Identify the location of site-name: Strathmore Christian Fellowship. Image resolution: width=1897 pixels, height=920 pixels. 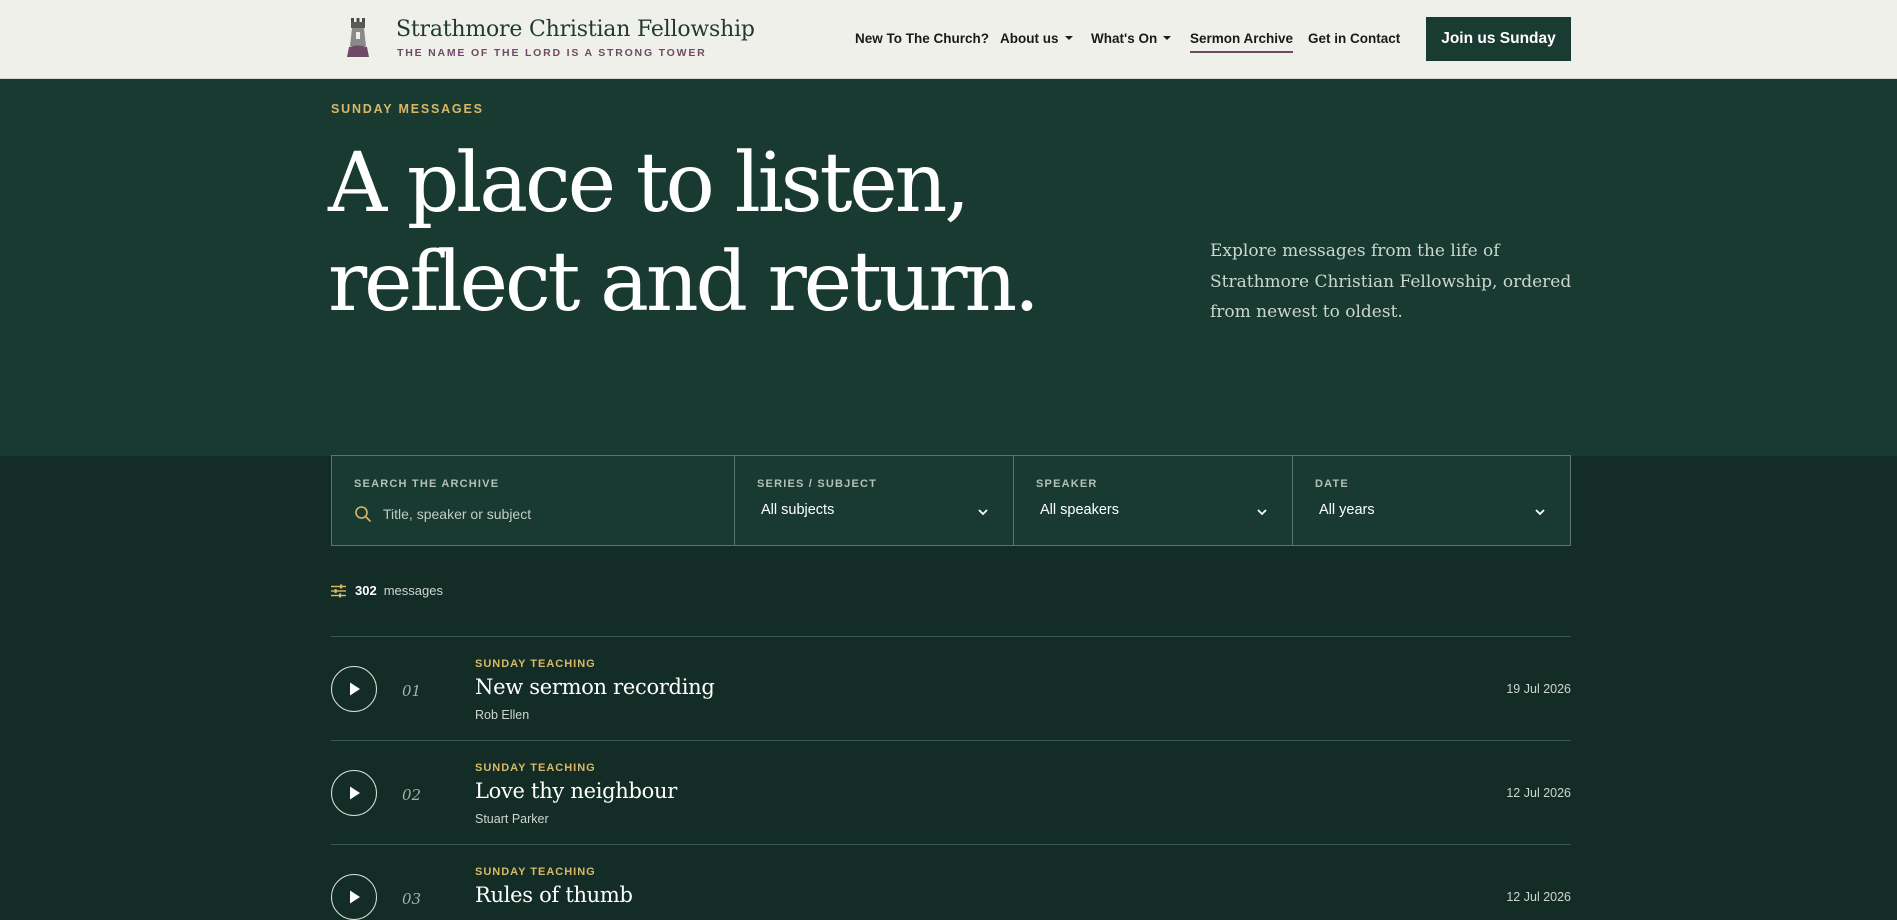
(575, 29).